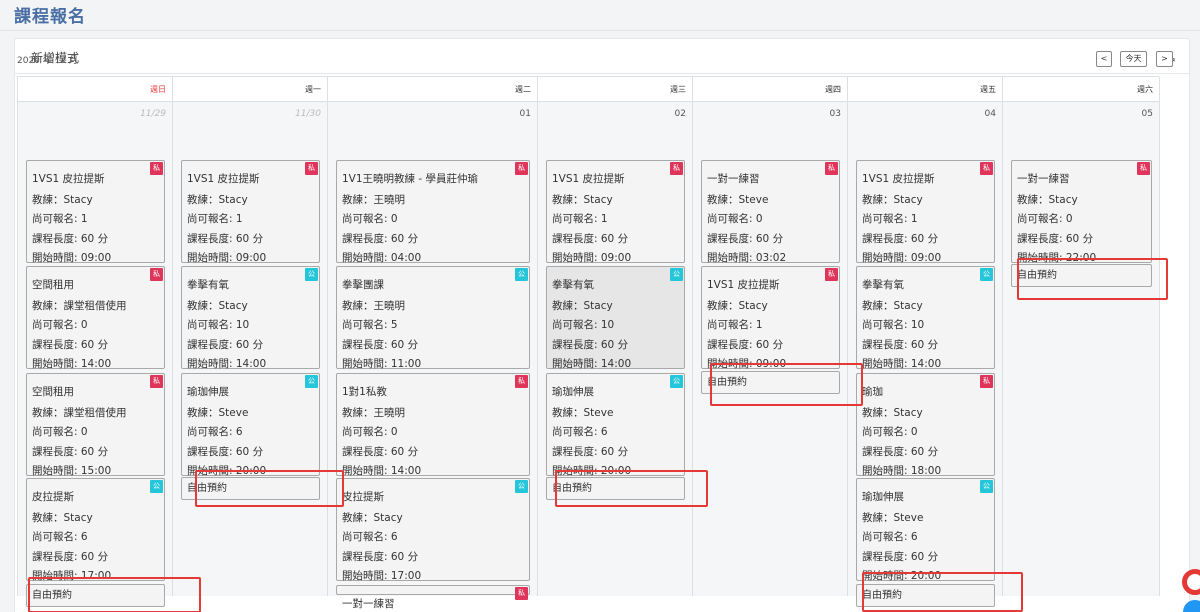  I want to click on course-card: 私一對一練習教練：王曉明, so click(433, 597).